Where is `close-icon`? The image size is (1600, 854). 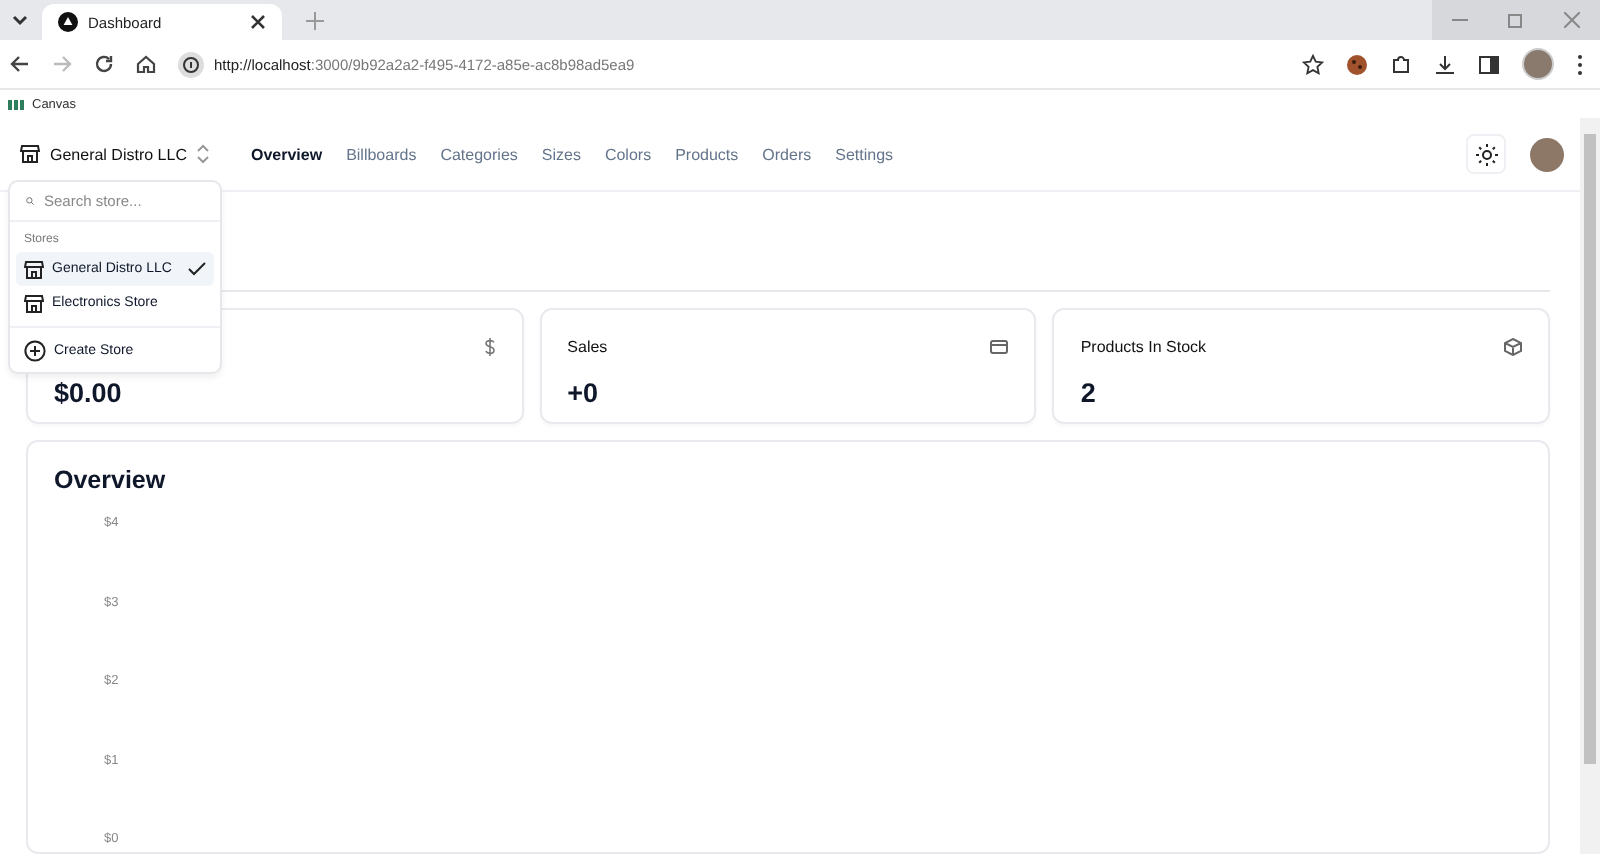 close-icon is located at coordinates (258, 22).